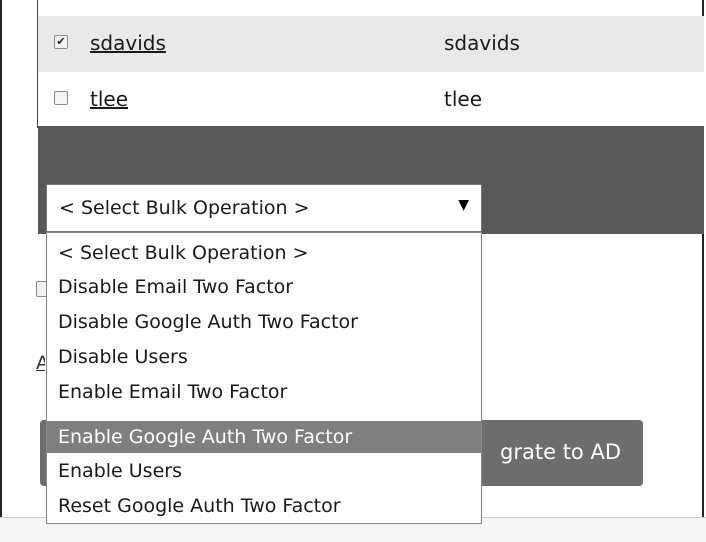  Describe the element at coordinates (264, 506) in the screenshot. I see `dropdown-option-reset-google-auth-two-factor: Reset Google Auth Two Factor` at that location.